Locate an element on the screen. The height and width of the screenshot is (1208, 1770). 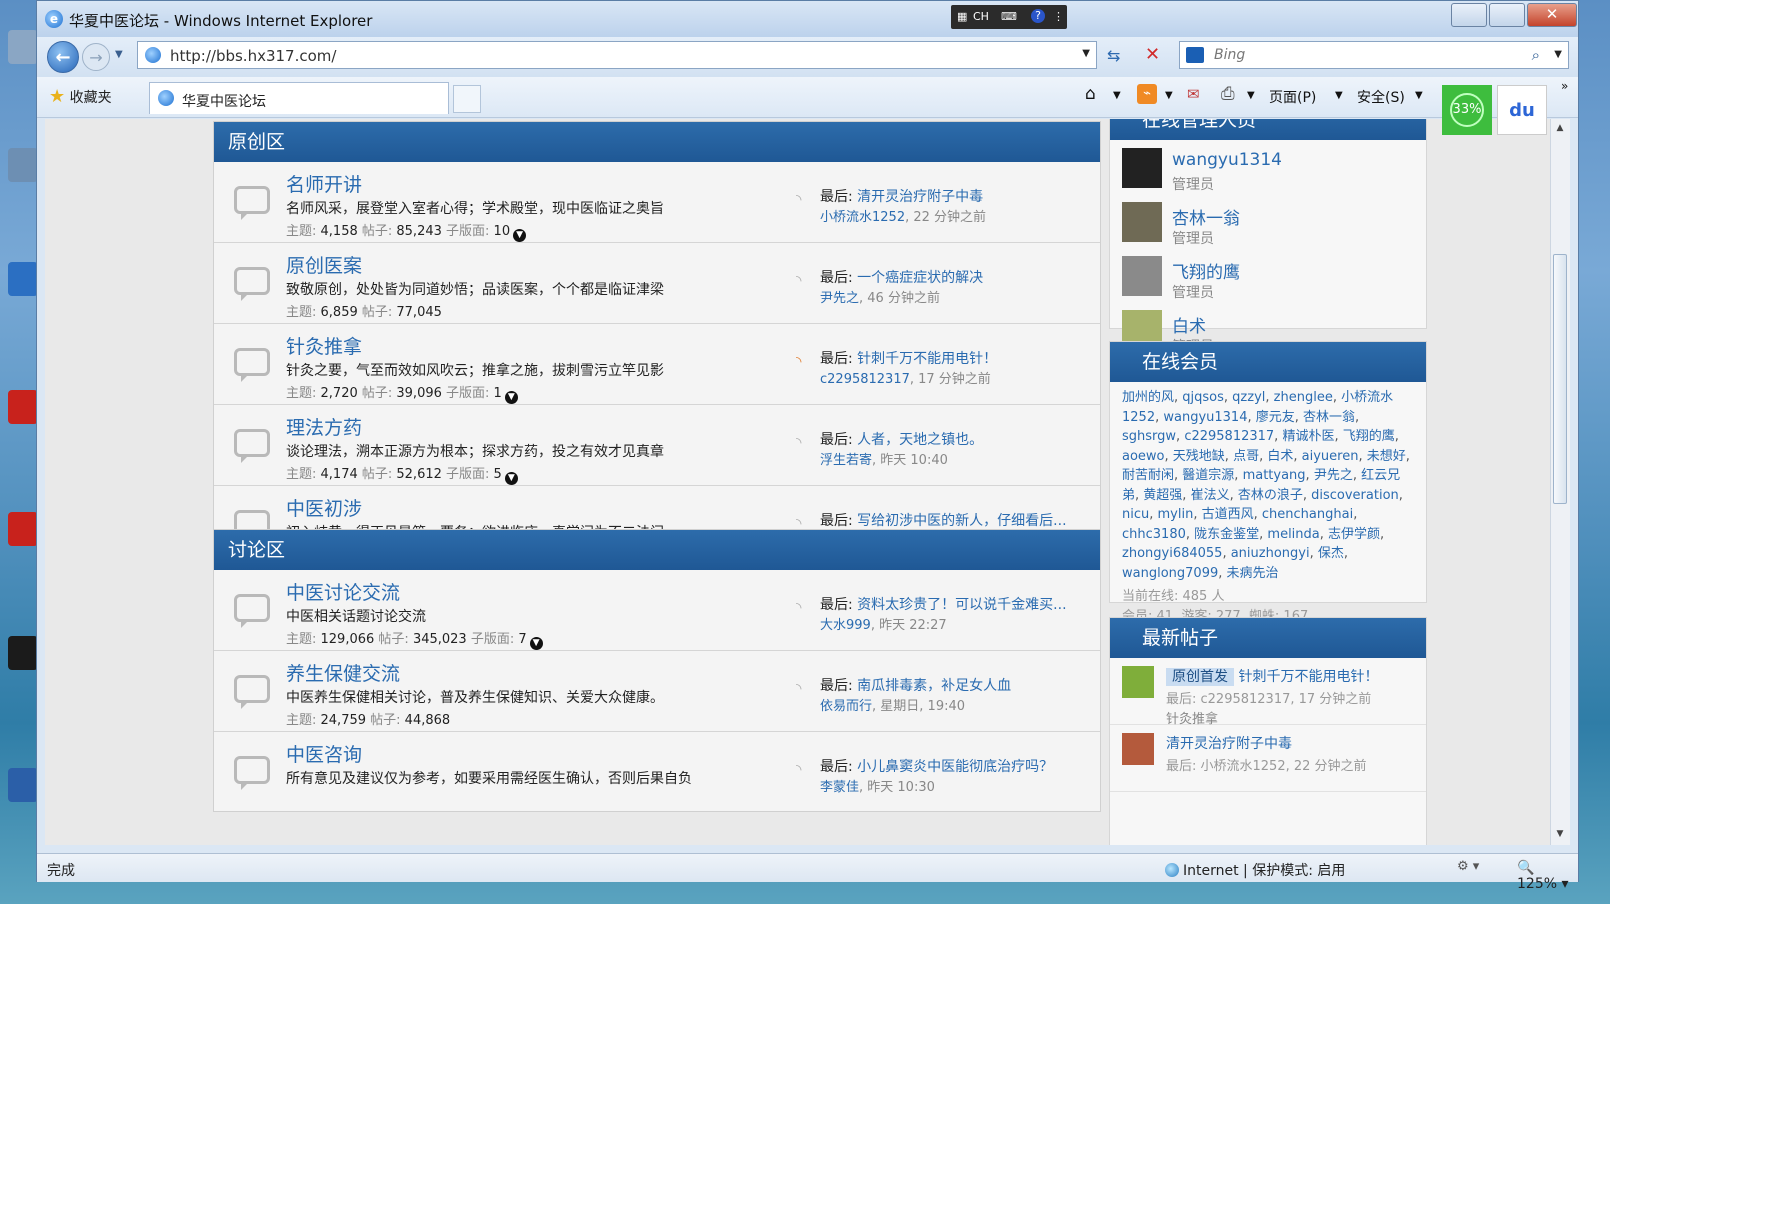
security-zone: Internet | 保护模式: 启用 is located at coordinates (1255, 870).